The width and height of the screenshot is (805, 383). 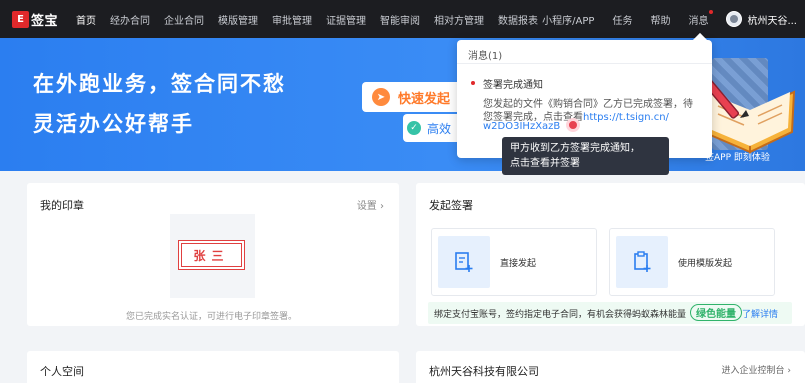 I want to click on seal-stamp: 张三, so click(x=211, y=255).